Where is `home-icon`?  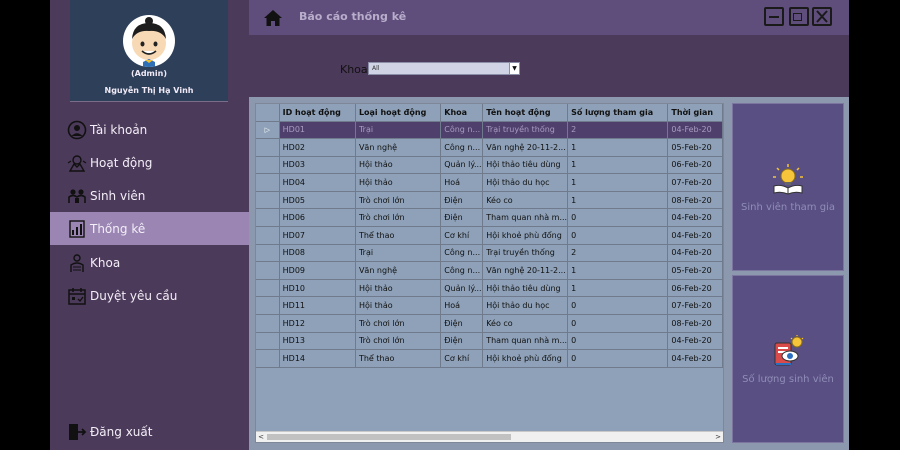 home-icon is located at coordinates (273, 18).